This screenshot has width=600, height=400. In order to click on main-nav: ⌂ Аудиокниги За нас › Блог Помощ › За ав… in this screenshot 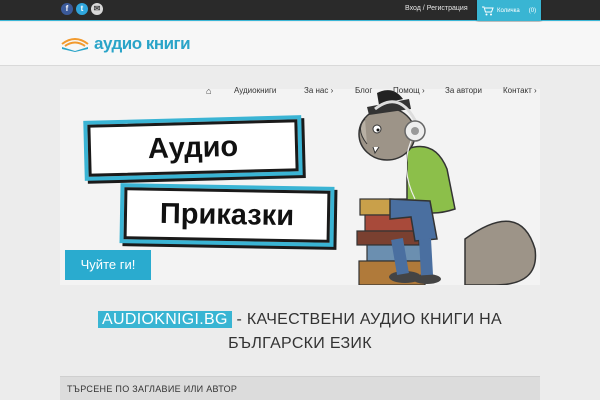, I will do `click(370, 92)`.